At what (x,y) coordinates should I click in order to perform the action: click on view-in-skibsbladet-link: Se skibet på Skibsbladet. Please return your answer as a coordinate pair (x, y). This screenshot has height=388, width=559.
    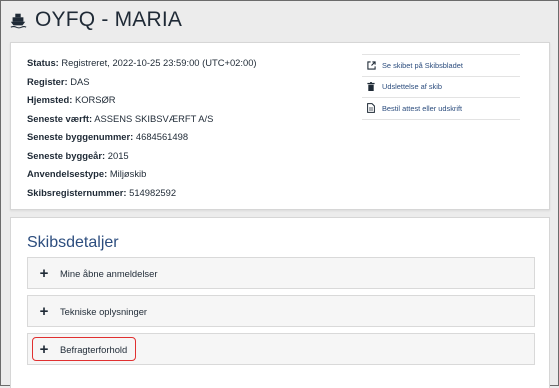
    Looking at the image, I should click on (441, 65).